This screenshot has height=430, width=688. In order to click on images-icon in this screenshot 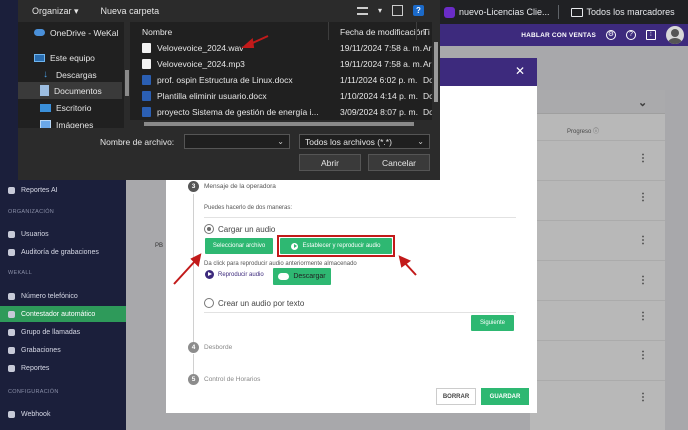, I will do `click(45, 124)`.